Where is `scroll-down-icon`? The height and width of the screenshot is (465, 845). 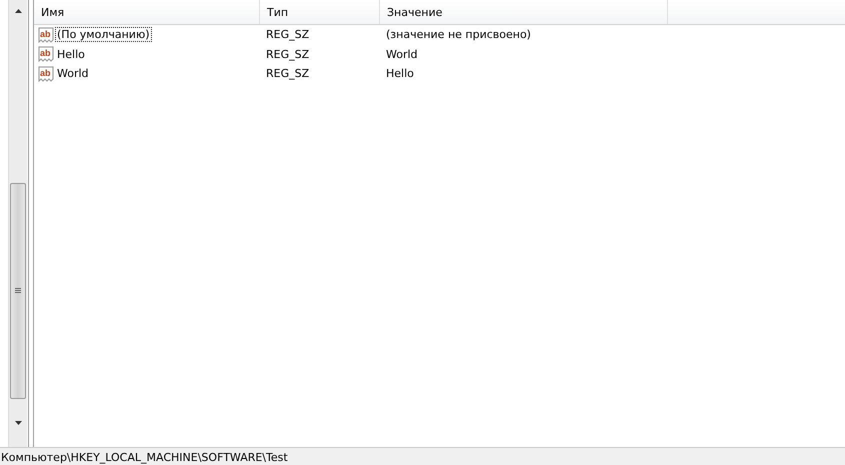 scroll-down-icon is located at coordinates (18, 423).